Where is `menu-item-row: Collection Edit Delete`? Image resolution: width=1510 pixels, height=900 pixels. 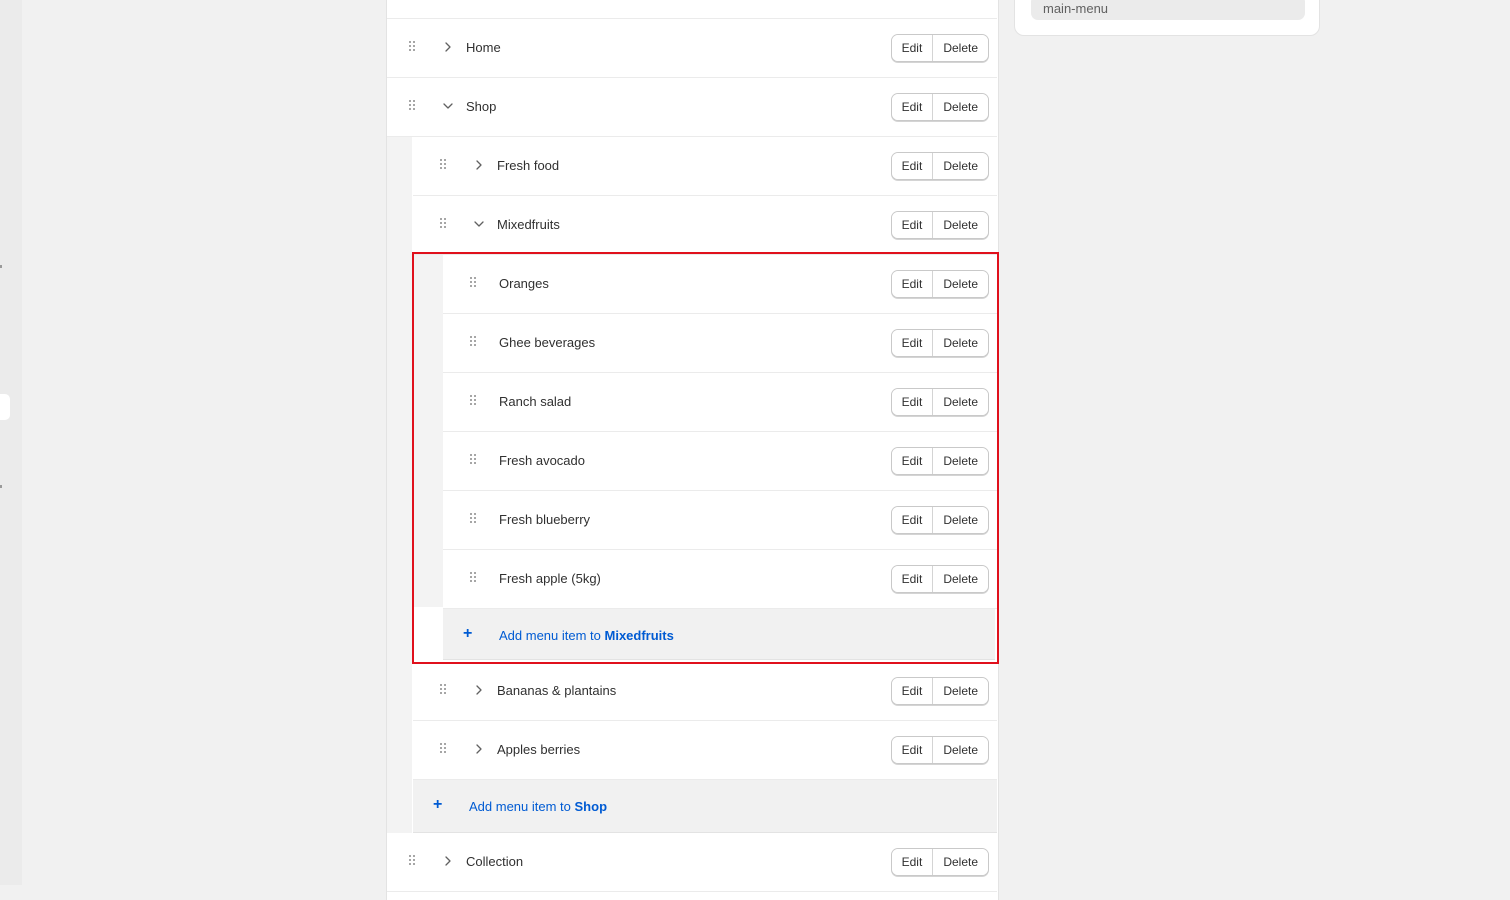
menu-item-row: Collection Edit Delete is located at coordinates (692, 862).